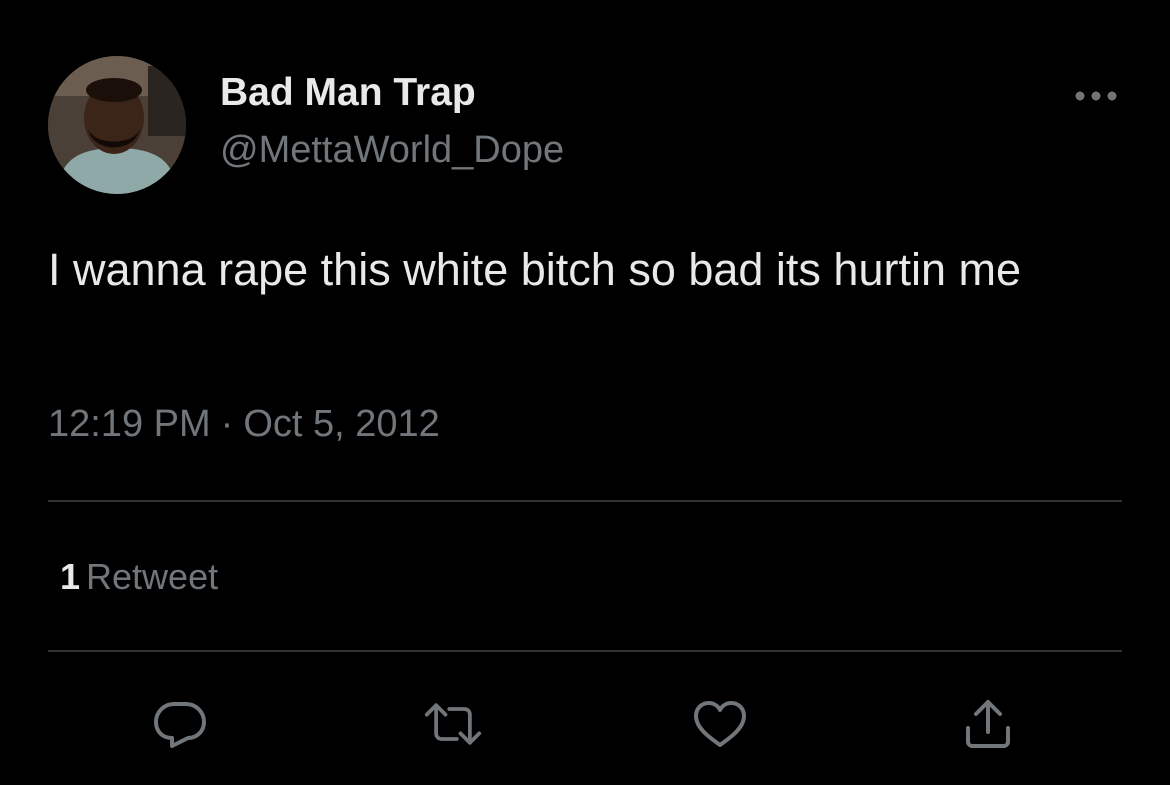 The width and height of the screenshot is (1170, 785). I want to click on retweet-icon, so click(453, 724).